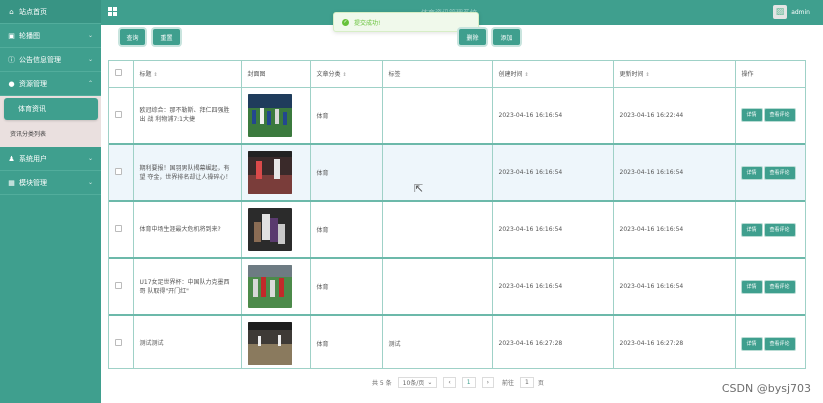 This screenshot has height=403, width=823. What do you see at coordinates (40, 59) in the screenshot?
I see `sidebar-item-label: 公告信息管理` at bounding box center [40, 59].